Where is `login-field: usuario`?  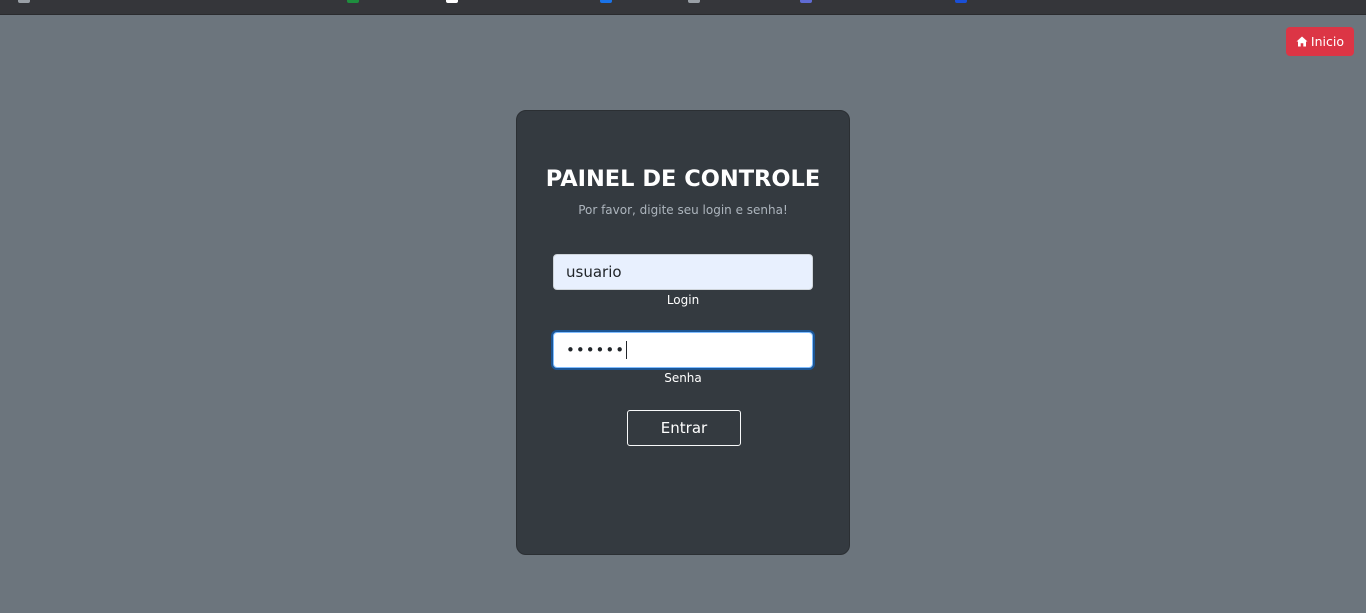 login-field: usuario is located at coordinates (683, 272).